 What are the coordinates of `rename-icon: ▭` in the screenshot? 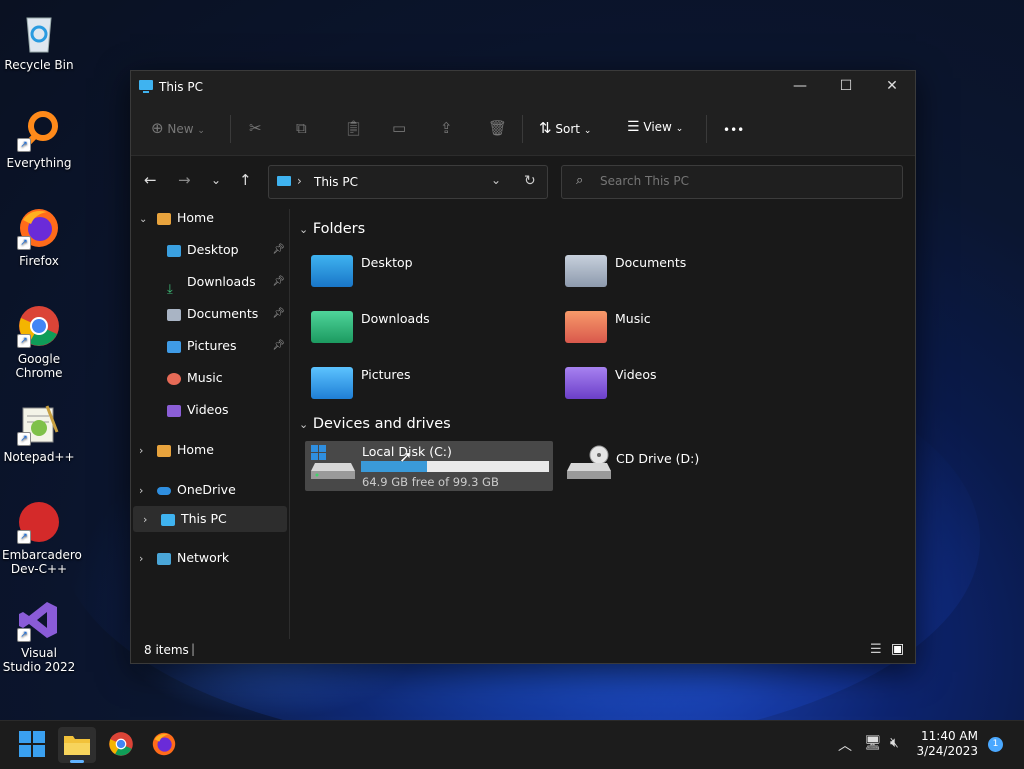 It's located at (399, 128).